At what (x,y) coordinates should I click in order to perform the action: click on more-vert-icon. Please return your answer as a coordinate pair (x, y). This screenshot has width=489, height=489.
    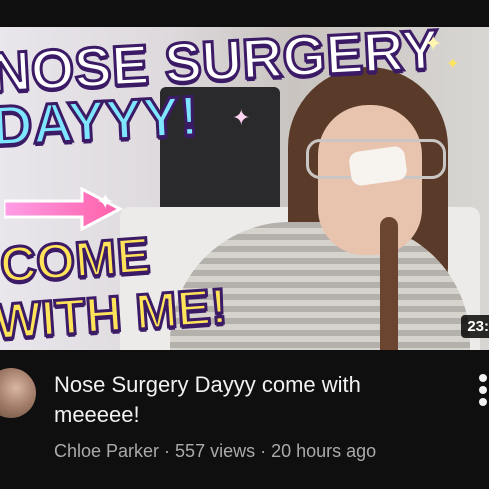
    Looking at the image, I should click on (484, 392).